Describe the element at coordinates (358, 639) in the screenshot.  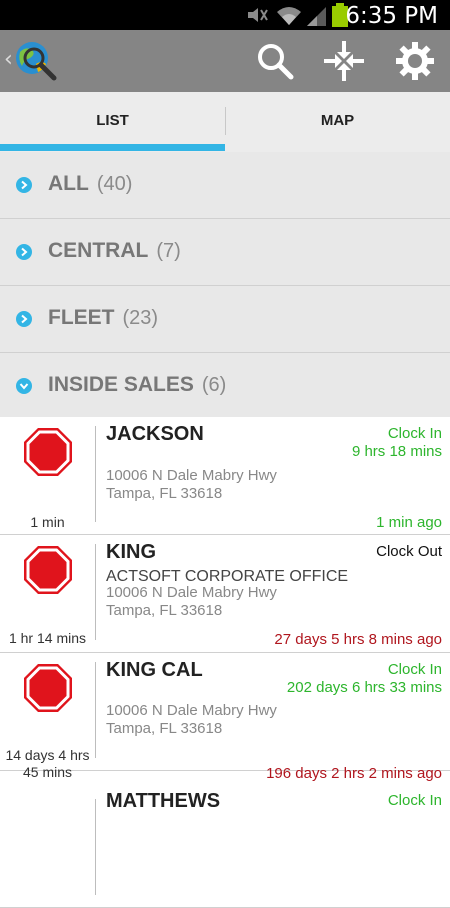
I see `updated-ago: 27 days 5 hrs 8 mins ago` at that location.